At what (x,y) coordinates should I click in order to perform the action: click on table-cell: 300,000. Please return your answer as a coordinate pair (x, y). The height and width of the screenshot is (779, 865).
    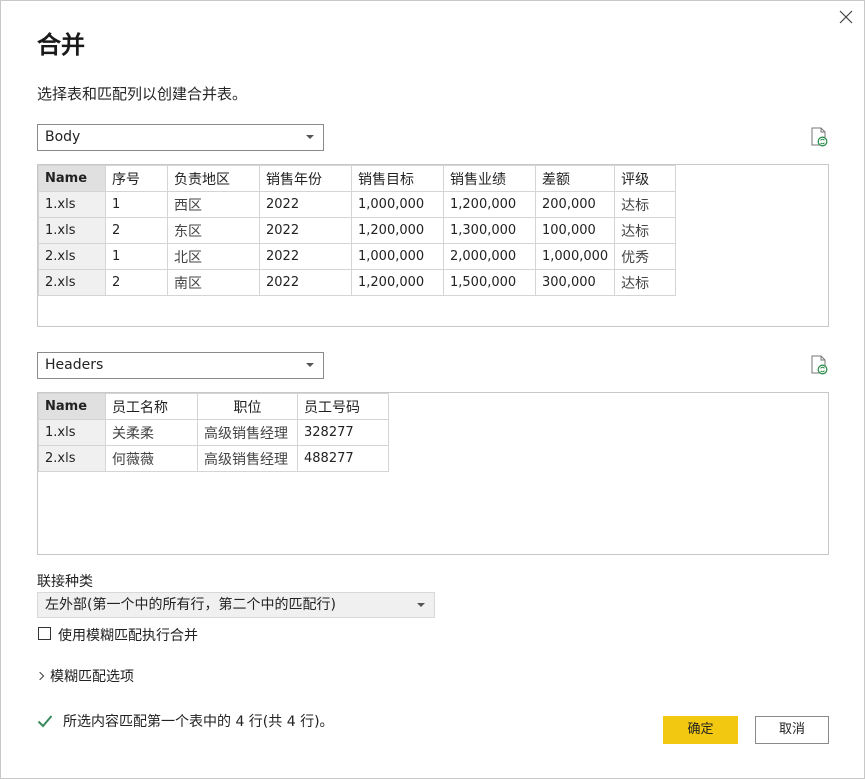
    Looking at the image, I should click on (575, 282).